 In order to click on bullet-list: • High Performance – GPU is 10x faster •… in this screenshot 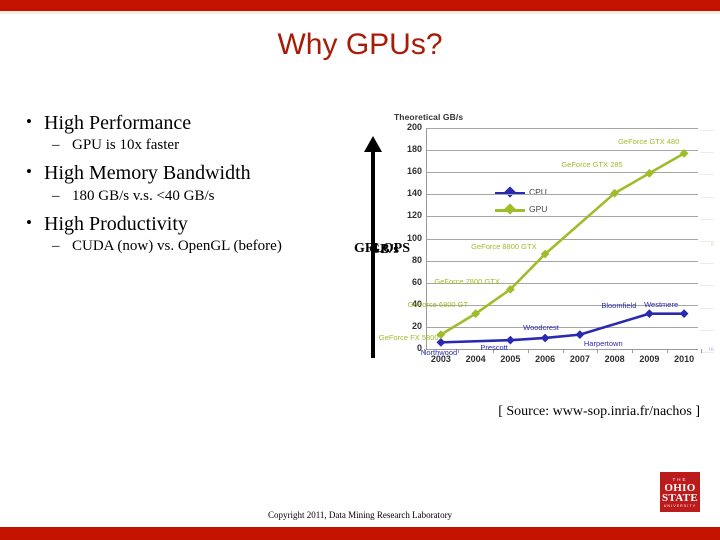, I will do `click(189, 187)`.